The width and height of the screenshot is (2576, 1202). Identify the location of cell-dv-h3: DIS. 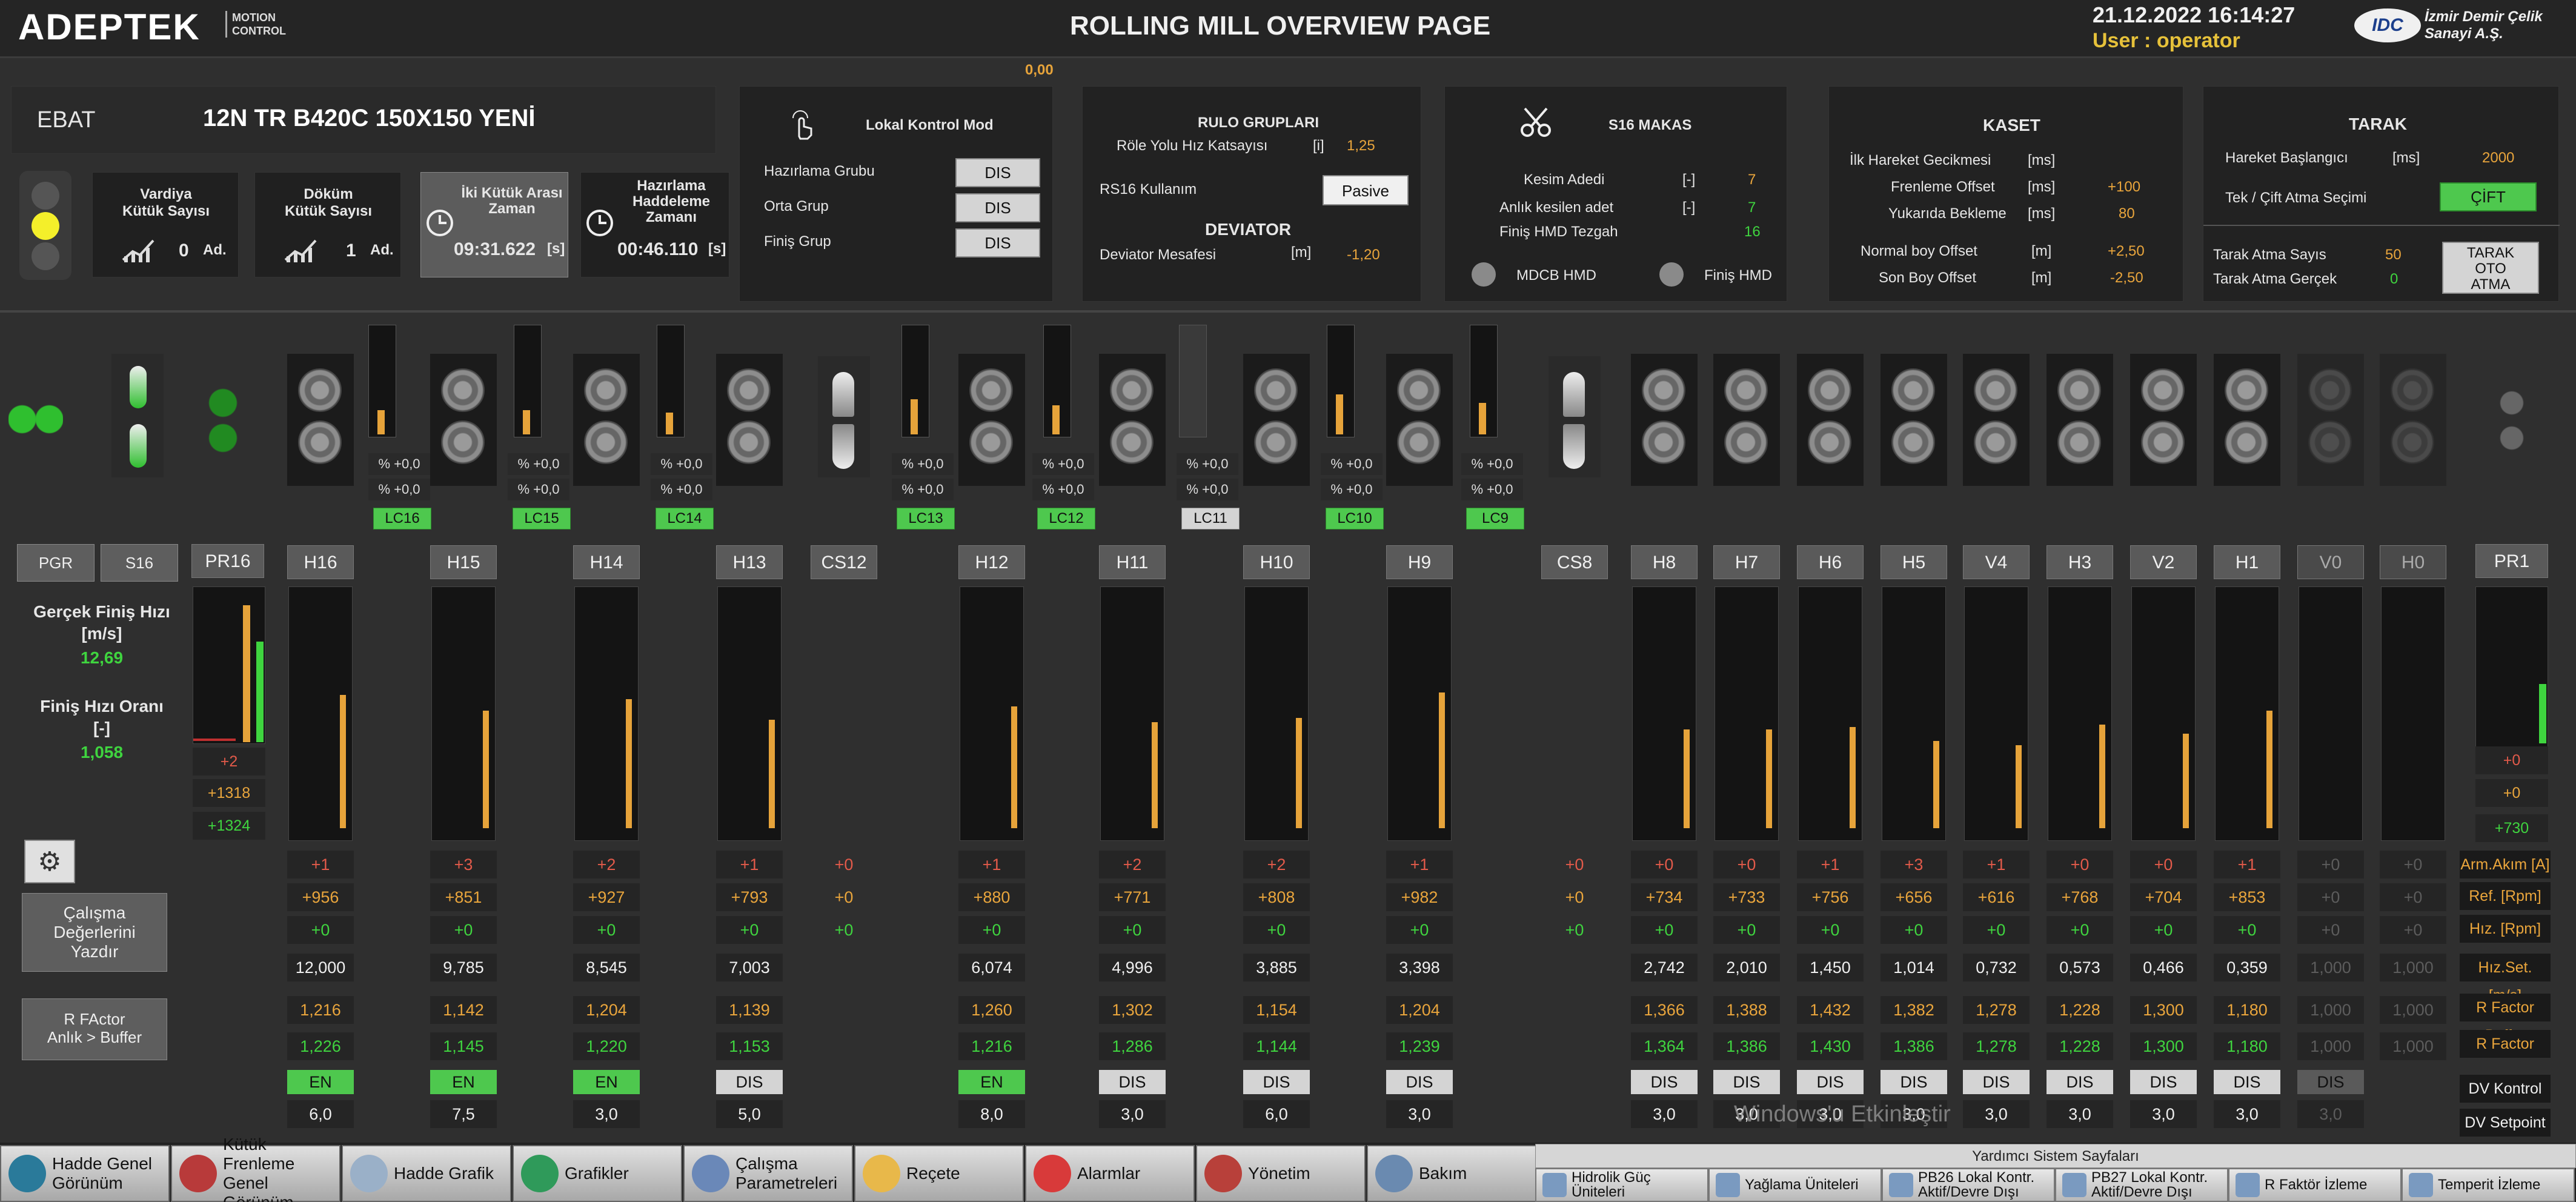
(2080, 1082).